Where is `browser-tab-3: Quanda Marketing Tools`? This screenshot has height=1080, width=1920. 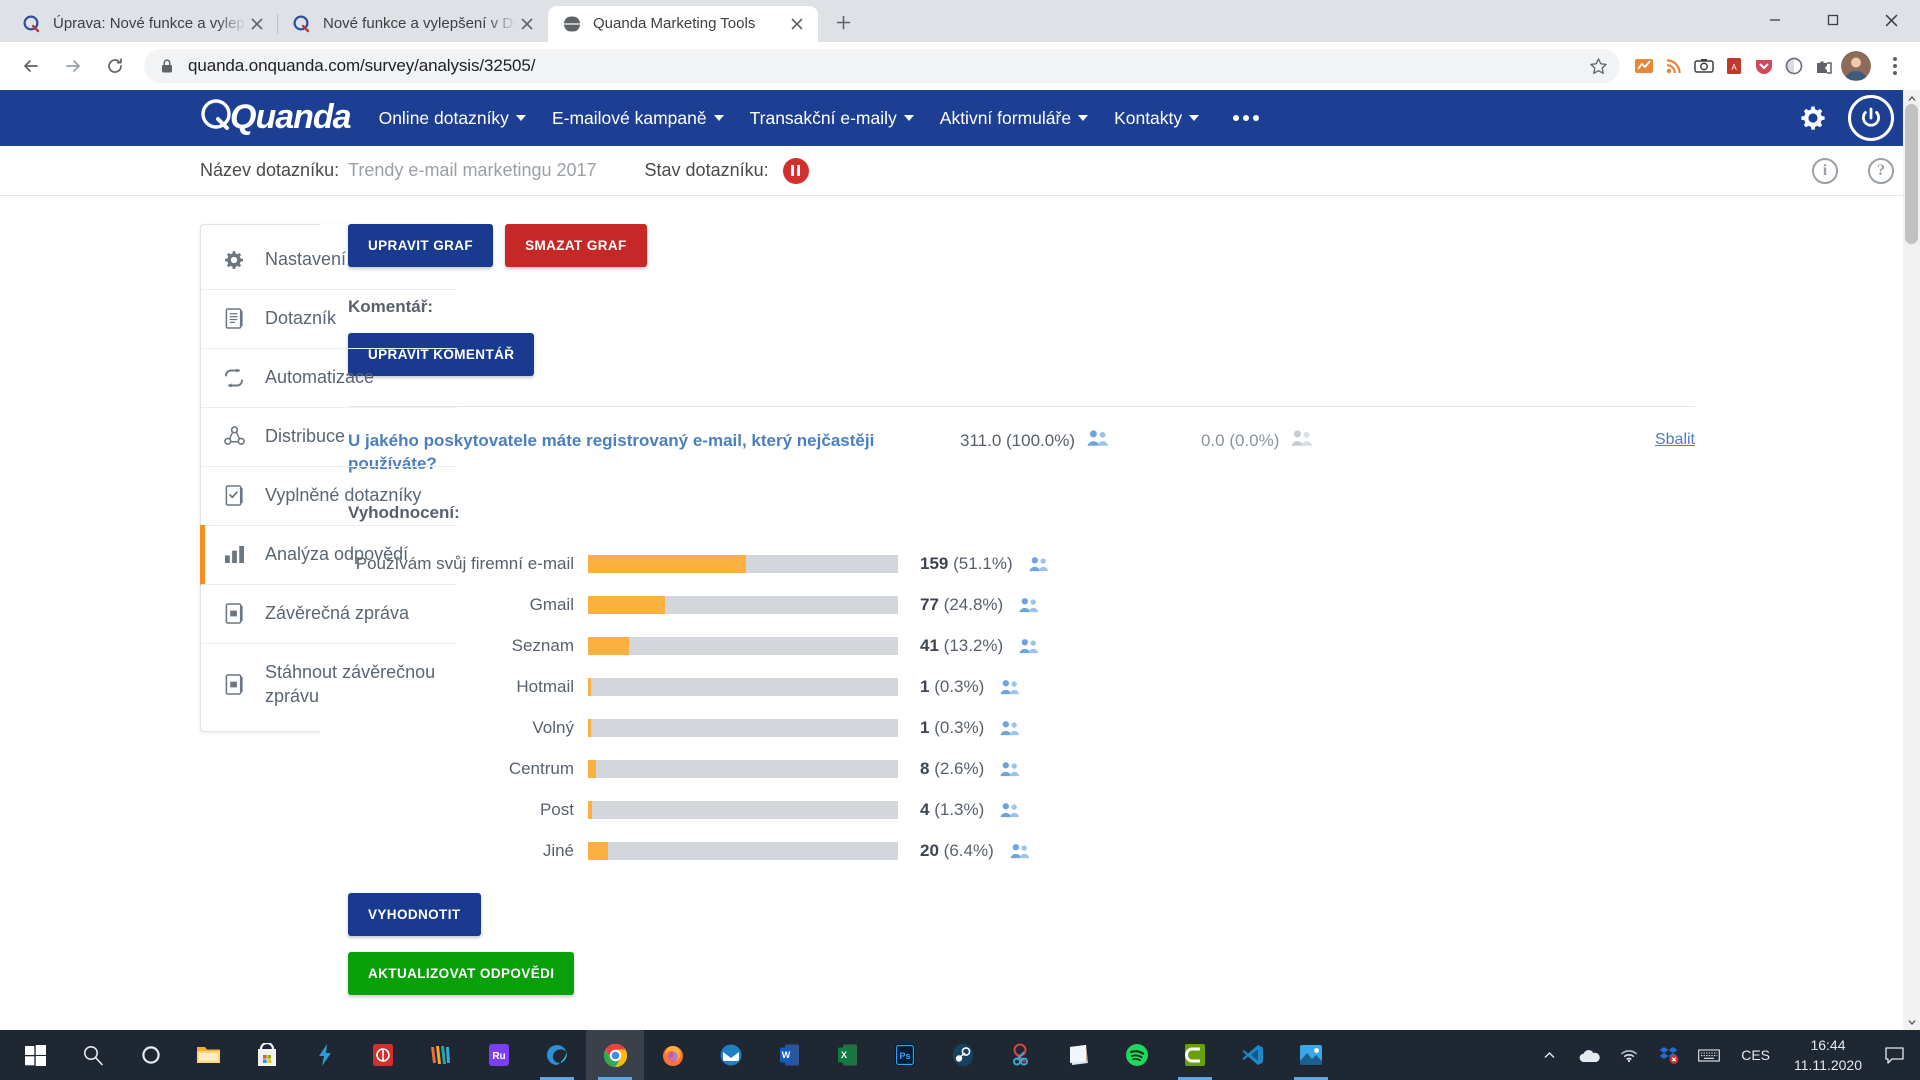 browser-tab-3: Quanda Marketing Tools is located at coordinates (683, 24).